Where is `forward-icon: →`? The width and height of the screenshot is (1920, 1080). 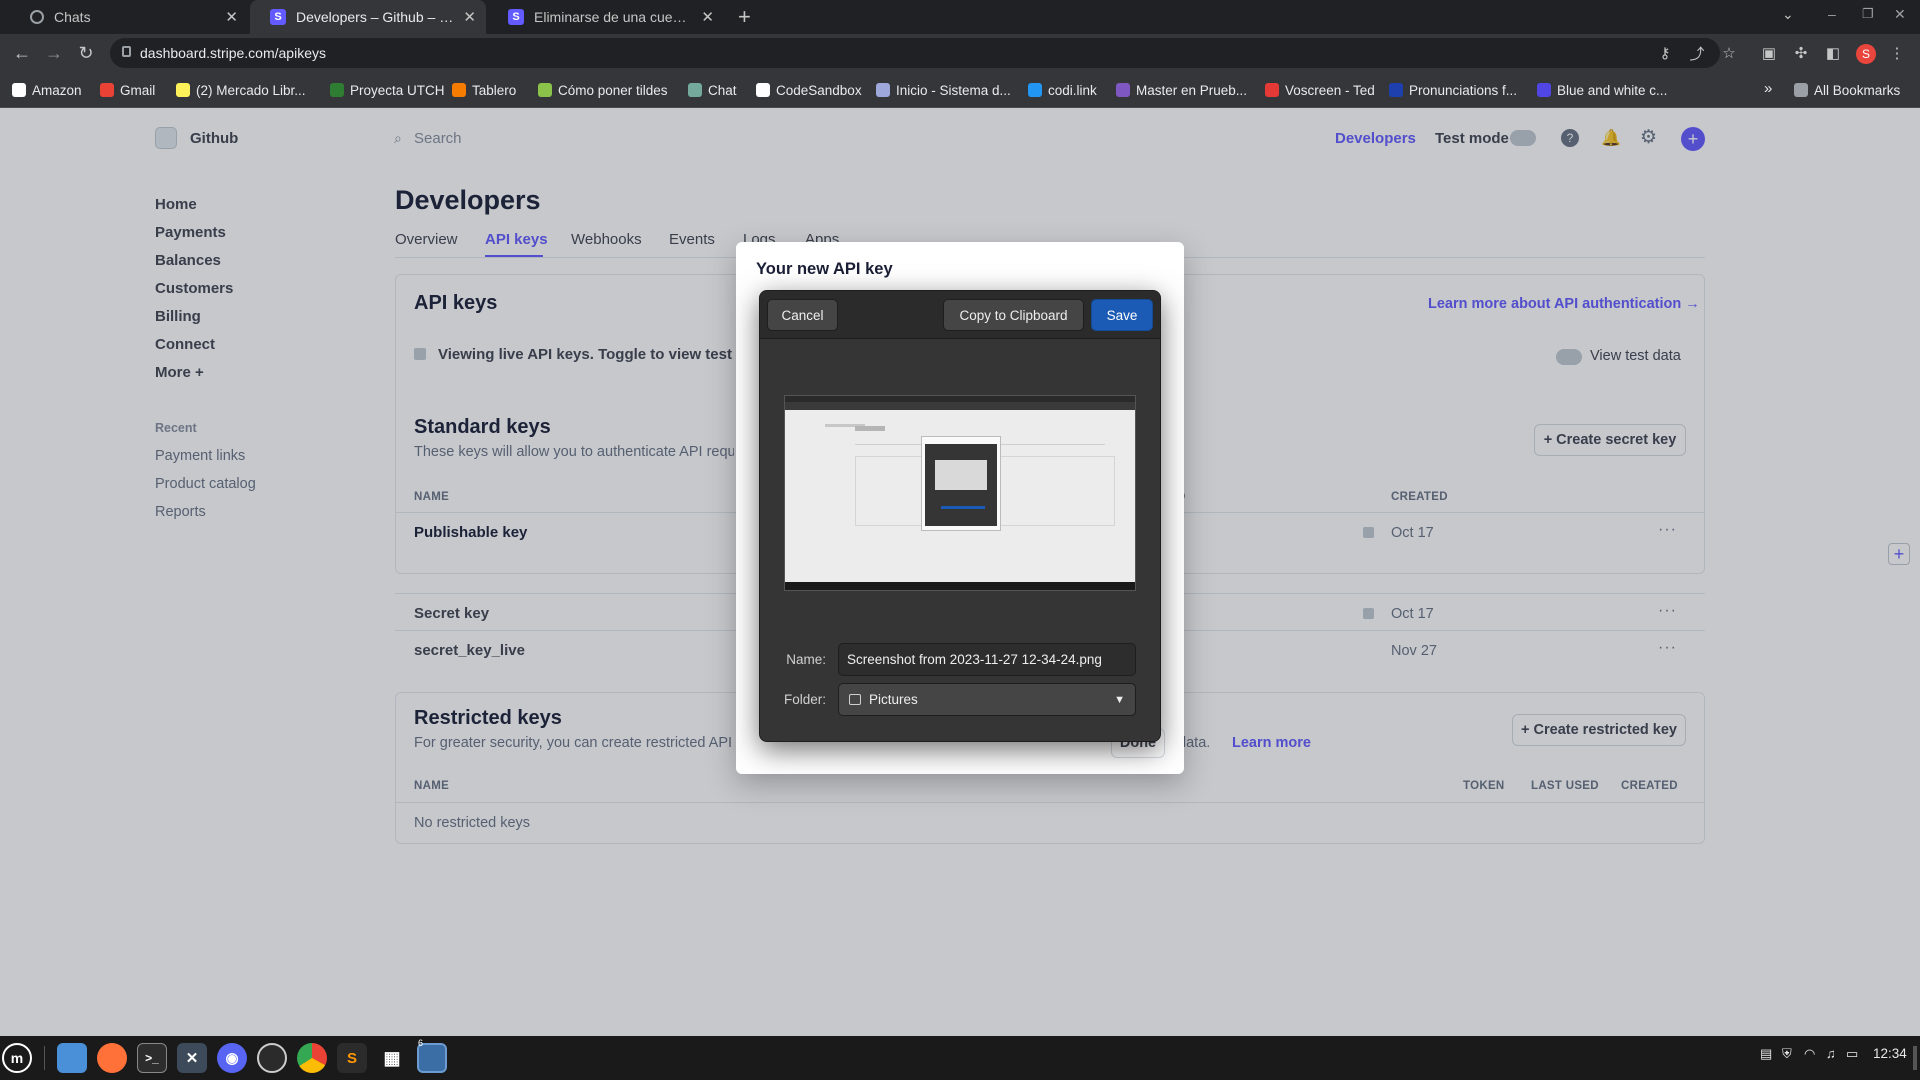 forward-icon: → is located at coordinates (54, 53).